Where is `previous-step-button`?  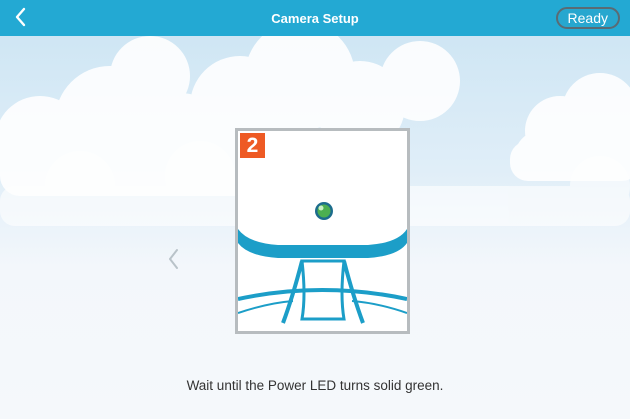 previous-step-button is located at coordinates (174, 259).